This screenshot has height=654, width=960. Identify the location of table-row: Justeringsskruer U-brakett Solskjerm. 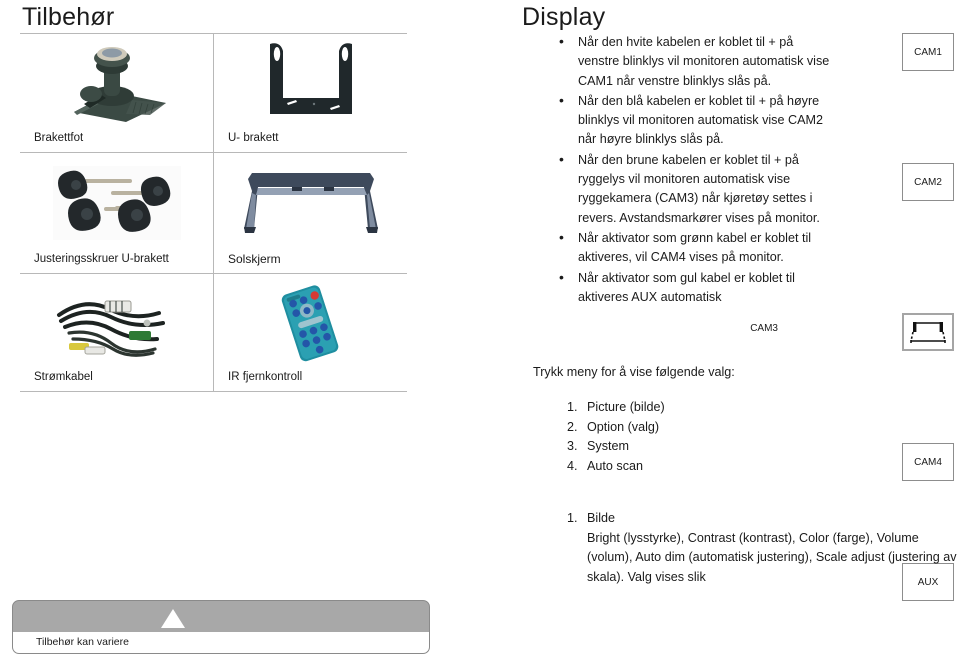
(213, 213).